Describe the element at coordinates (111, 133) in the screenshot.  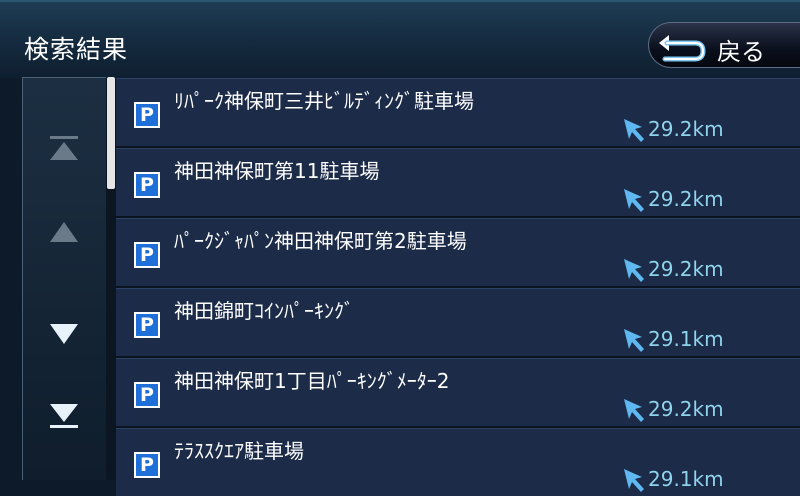
I see `scrollbar-thumb` at that location.